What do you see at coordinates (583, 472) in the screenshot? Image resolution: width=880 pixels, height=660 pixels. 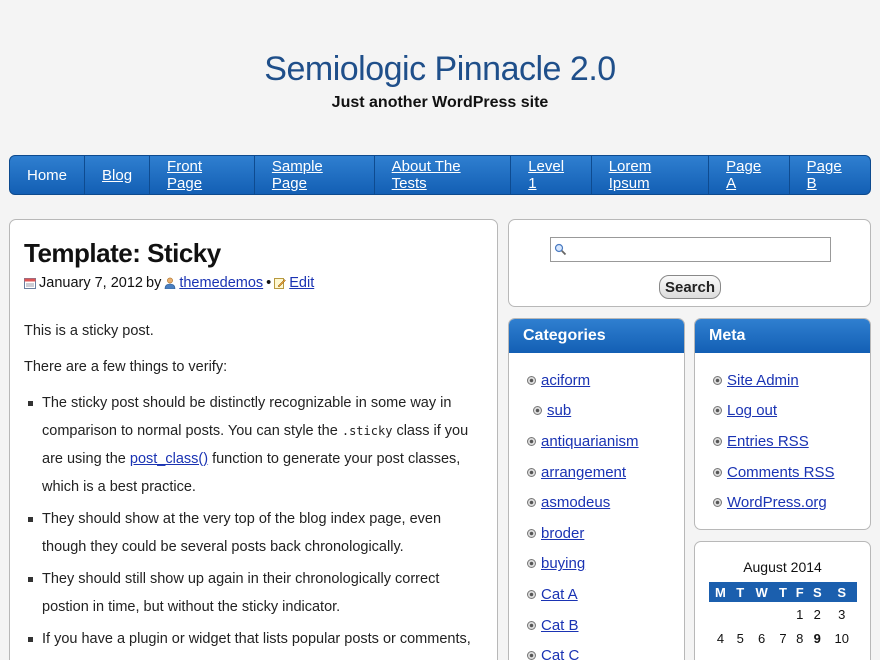 I see `category-link: arrangement` at bounding box center [583, 472].